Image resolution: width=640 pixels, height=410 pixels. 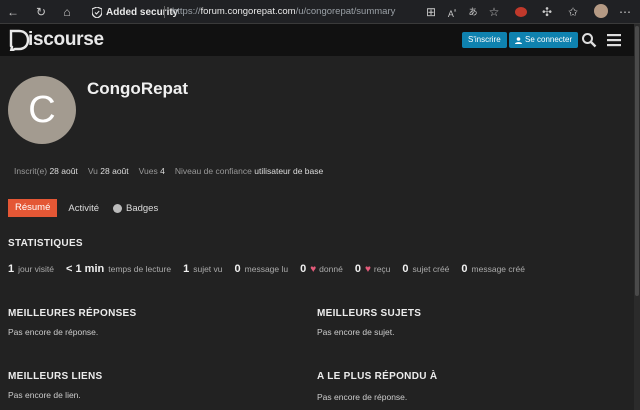 I want to click on profile-tabs: Résumé Activité Badges, so click(x=83, y=208).